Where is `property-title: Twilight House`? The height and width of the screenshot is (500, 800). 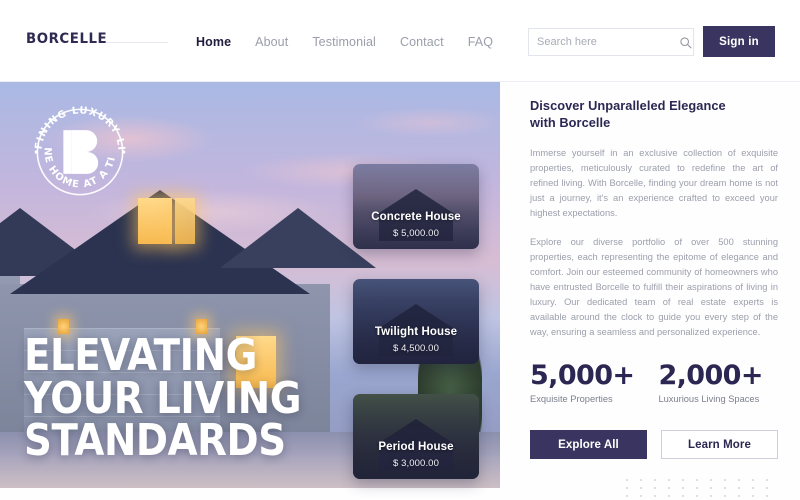
property-title: Twilight House is located at coordinates (416, 332).